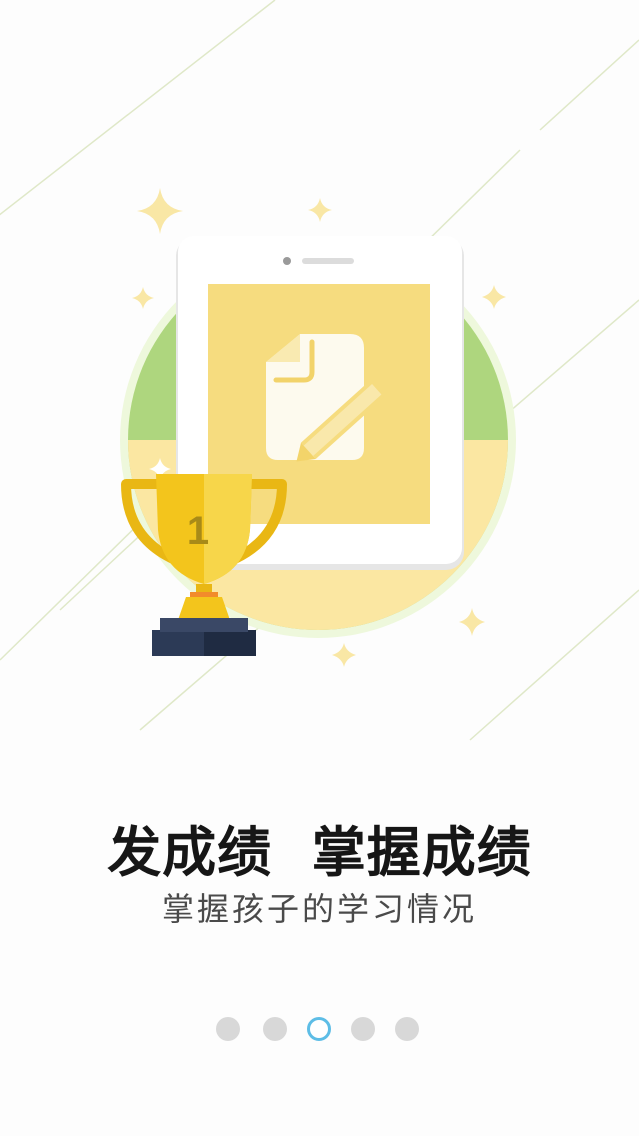  What do you see at coordinates (319, 852) in the screenshot?
I see `headline-title: 发成绩 掌握成绩` at bounding box center [319, 852].